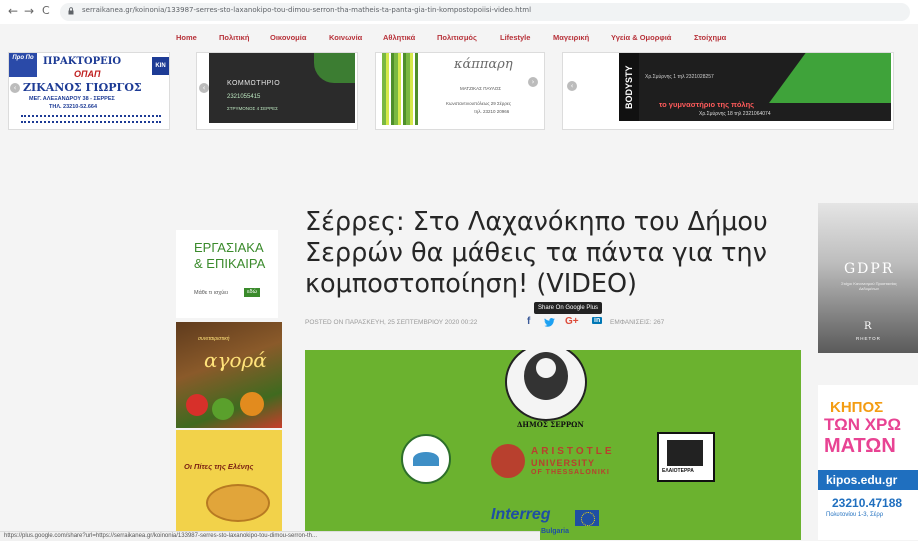  Describe the element at coordinates (91, 119) in the screenshot. I see `ad-opap-border` at that location.